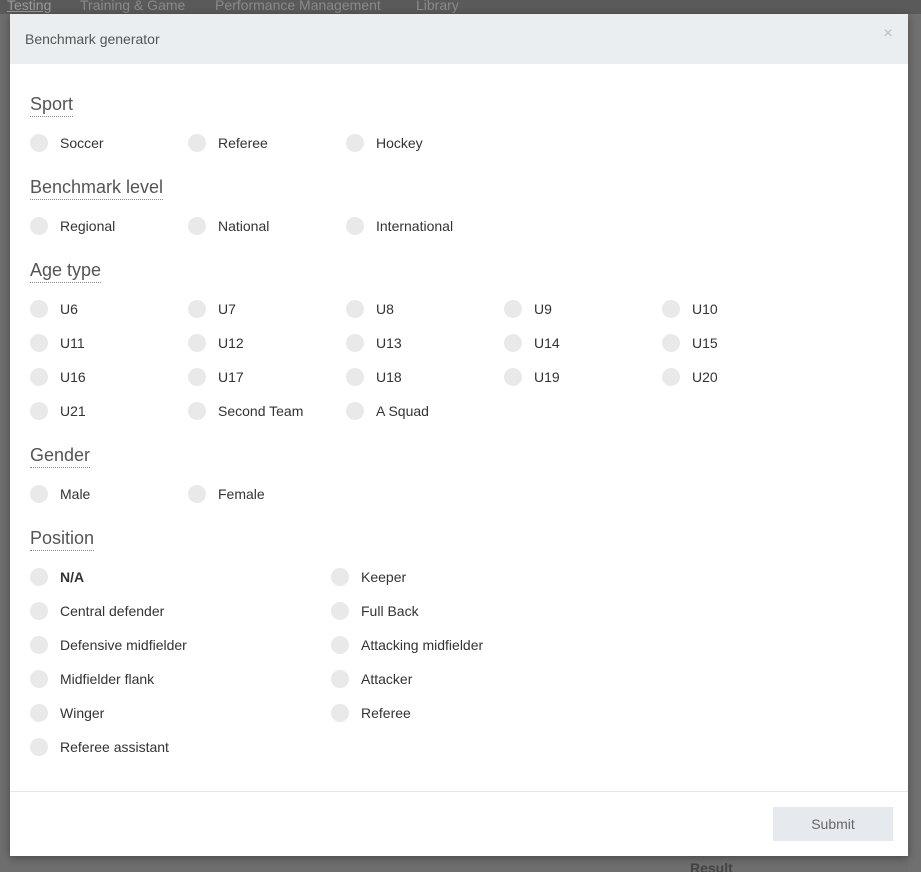 The image size is (921, 872). I want to click on radio-position-attacker: Attacker, so click(371, 679).